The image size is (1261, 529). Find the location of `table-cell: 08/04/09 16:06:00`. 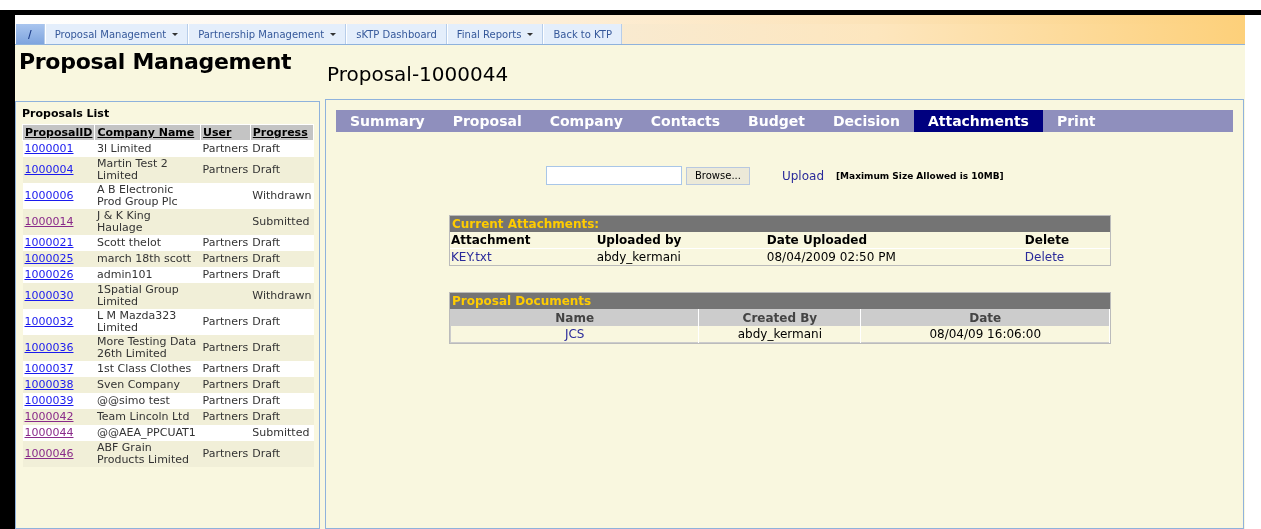

table-cell: 08/04/09 16:06:00 is located at coordinates (985, 334).